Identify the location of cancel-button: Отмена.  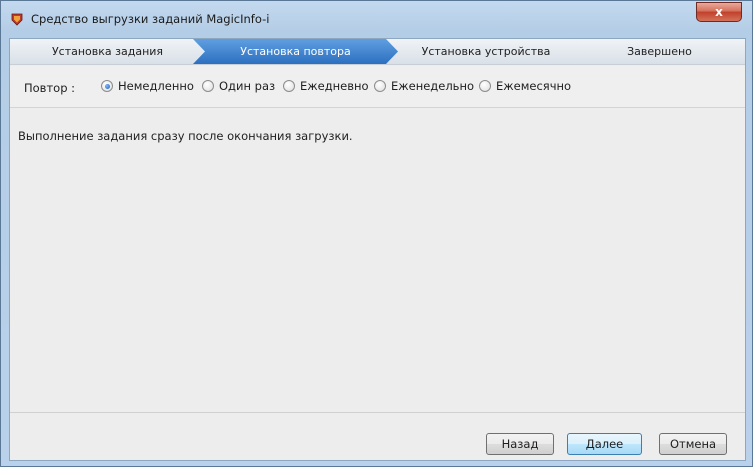
(693, 444).